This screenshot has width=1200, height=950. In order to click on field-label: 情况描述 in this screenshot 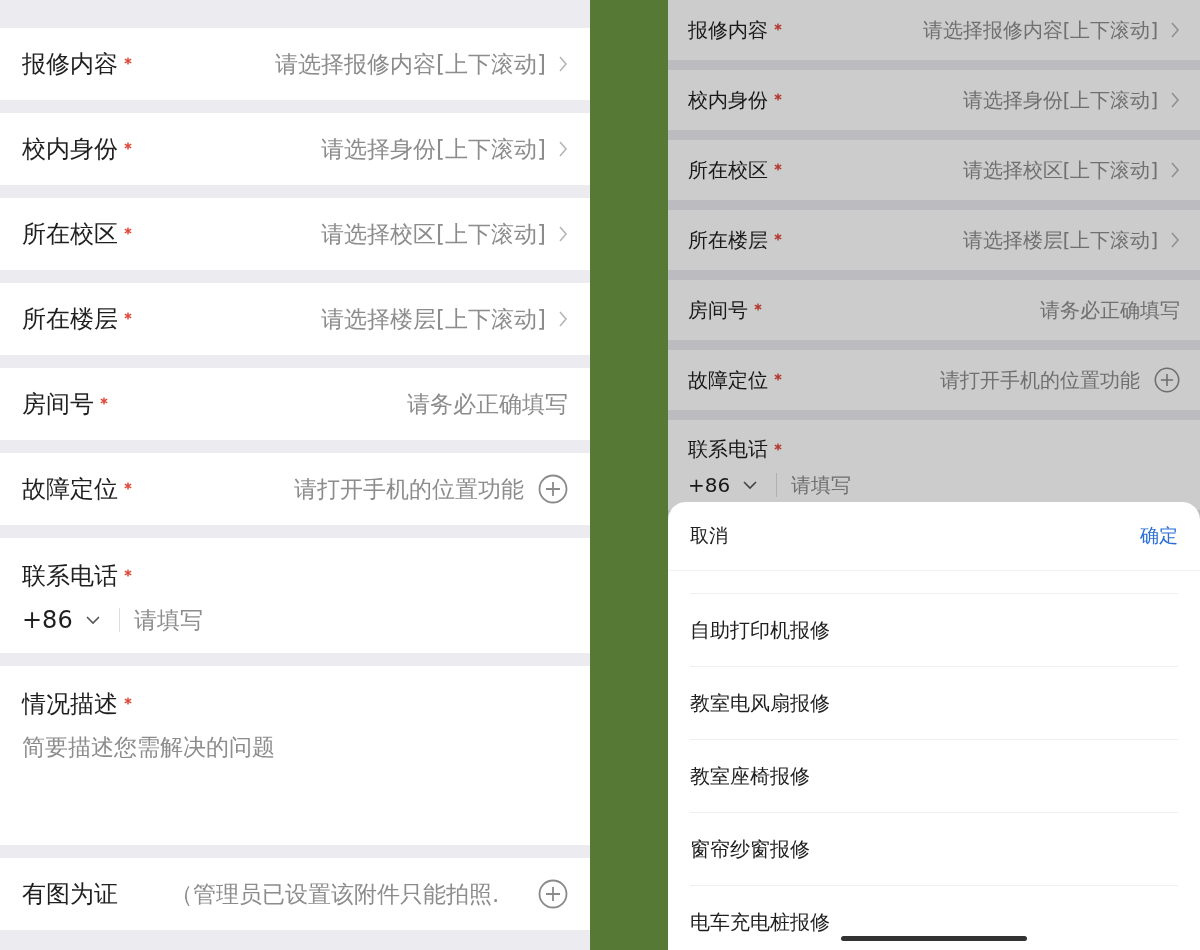, I will do `click(70, 704)`.